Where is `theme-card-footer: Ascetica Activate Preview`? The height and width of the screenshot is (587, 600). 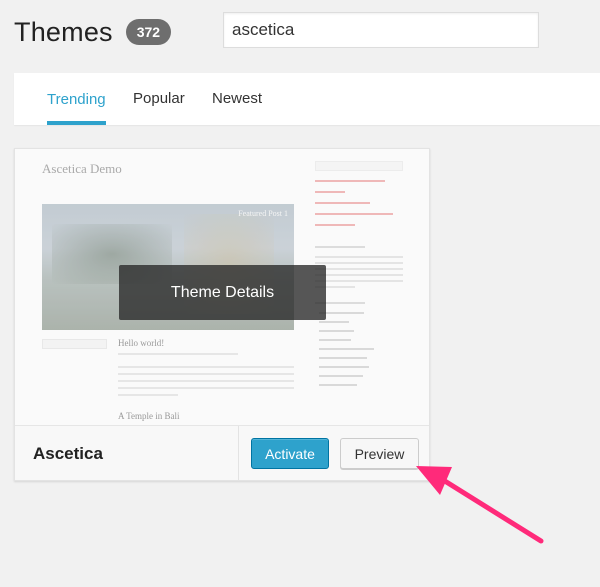
theme-card-footer: Ascetica Activate Preview is located at coordinates (222, 453).